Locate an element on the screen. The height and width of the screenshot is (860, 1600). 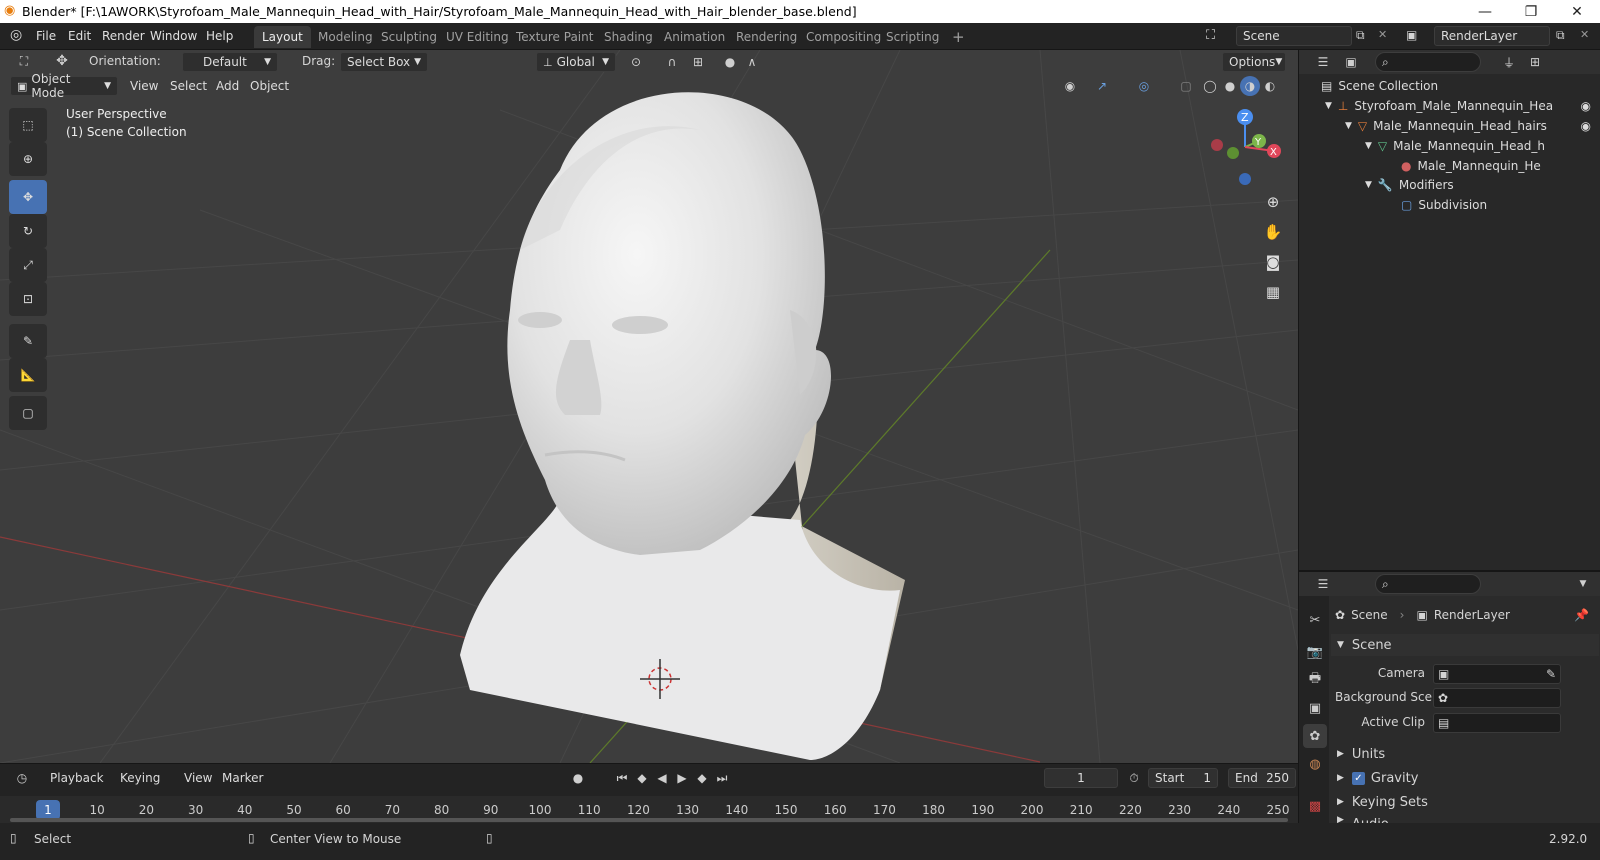
jump-start-icon: ⏮ is located at coordinates (622, 778).